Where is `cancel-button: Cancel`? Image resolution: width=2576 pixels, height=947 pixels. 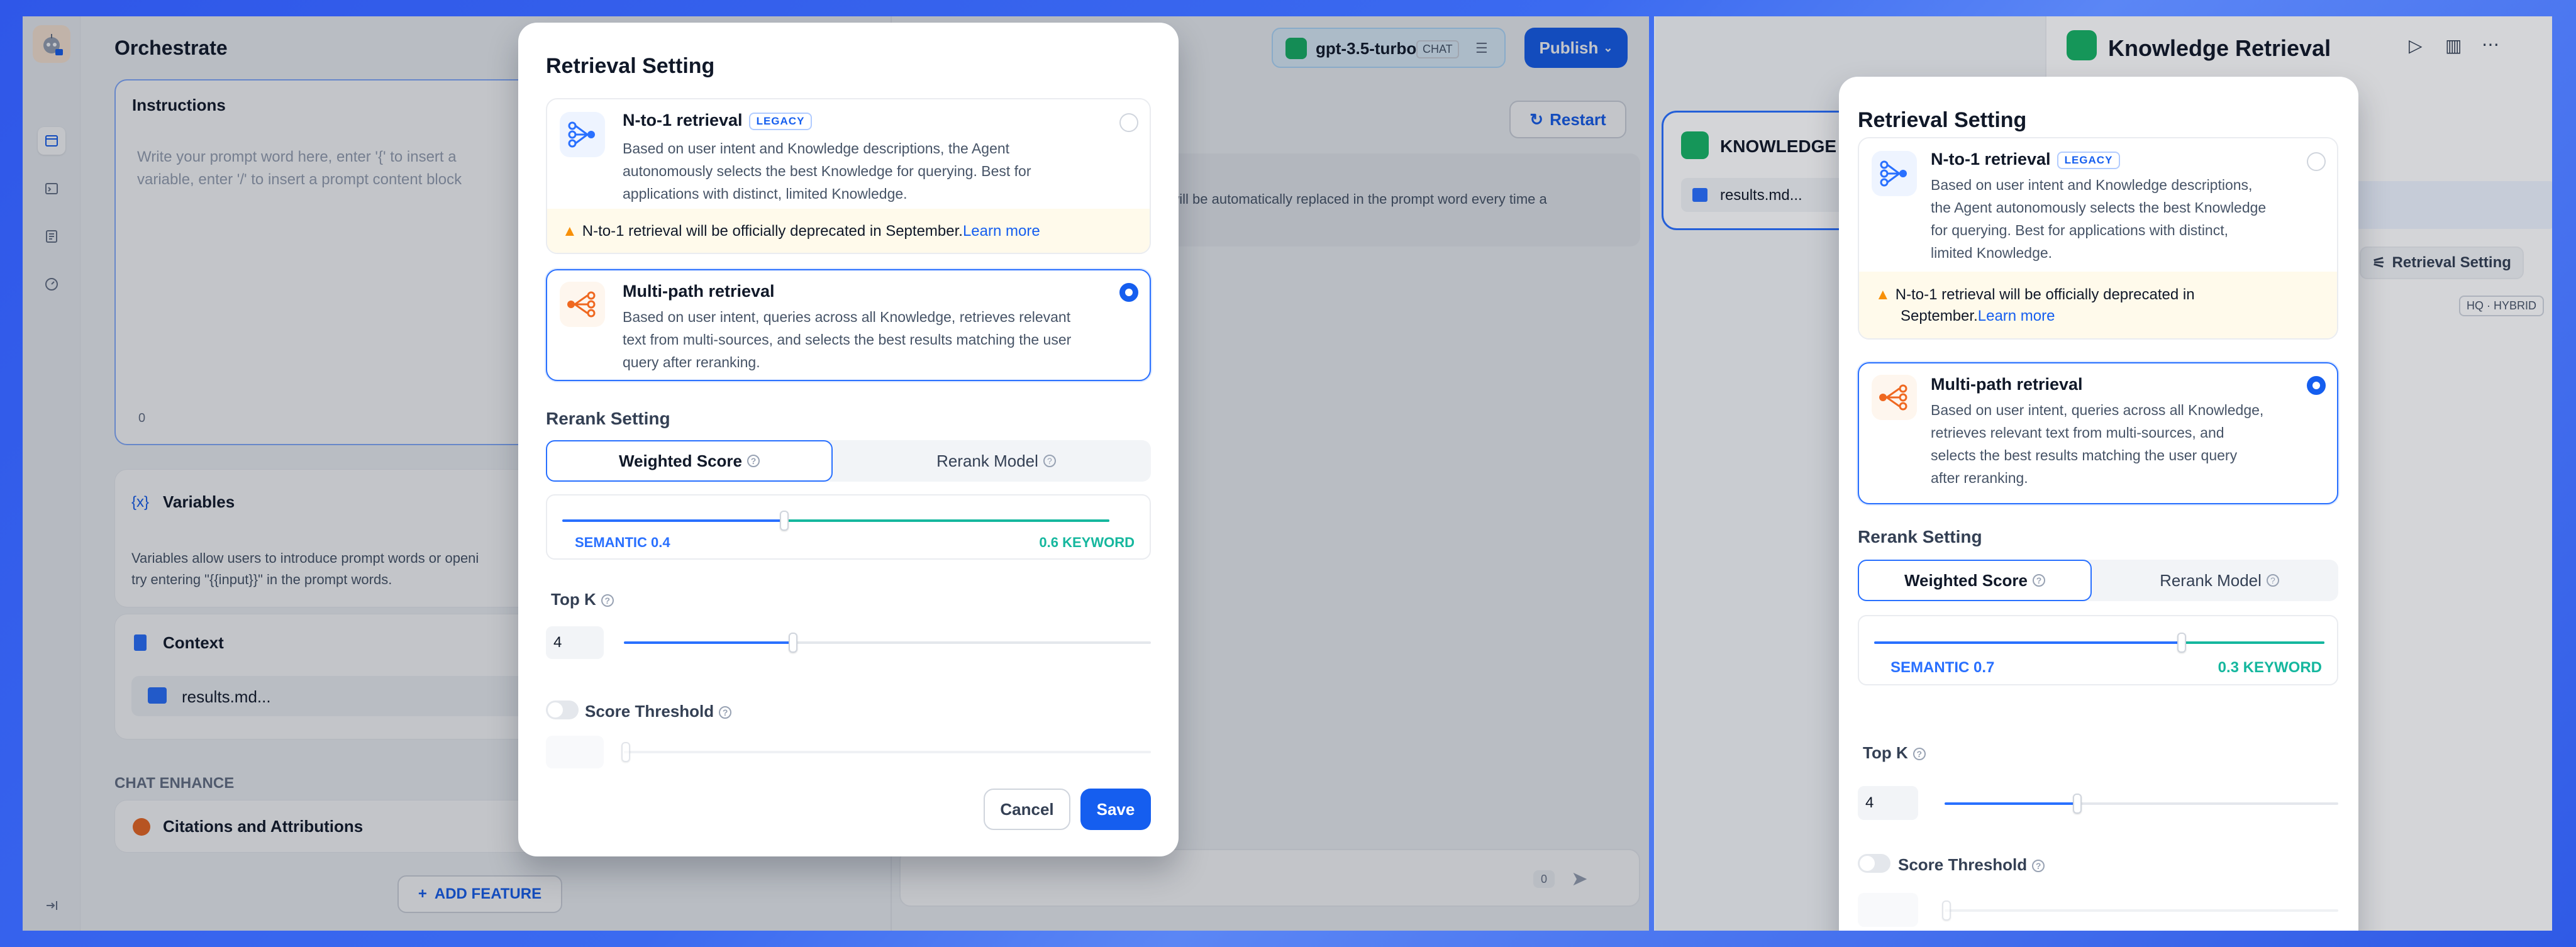
cancel-button: Cancel is located at coordinates (1027, 809).